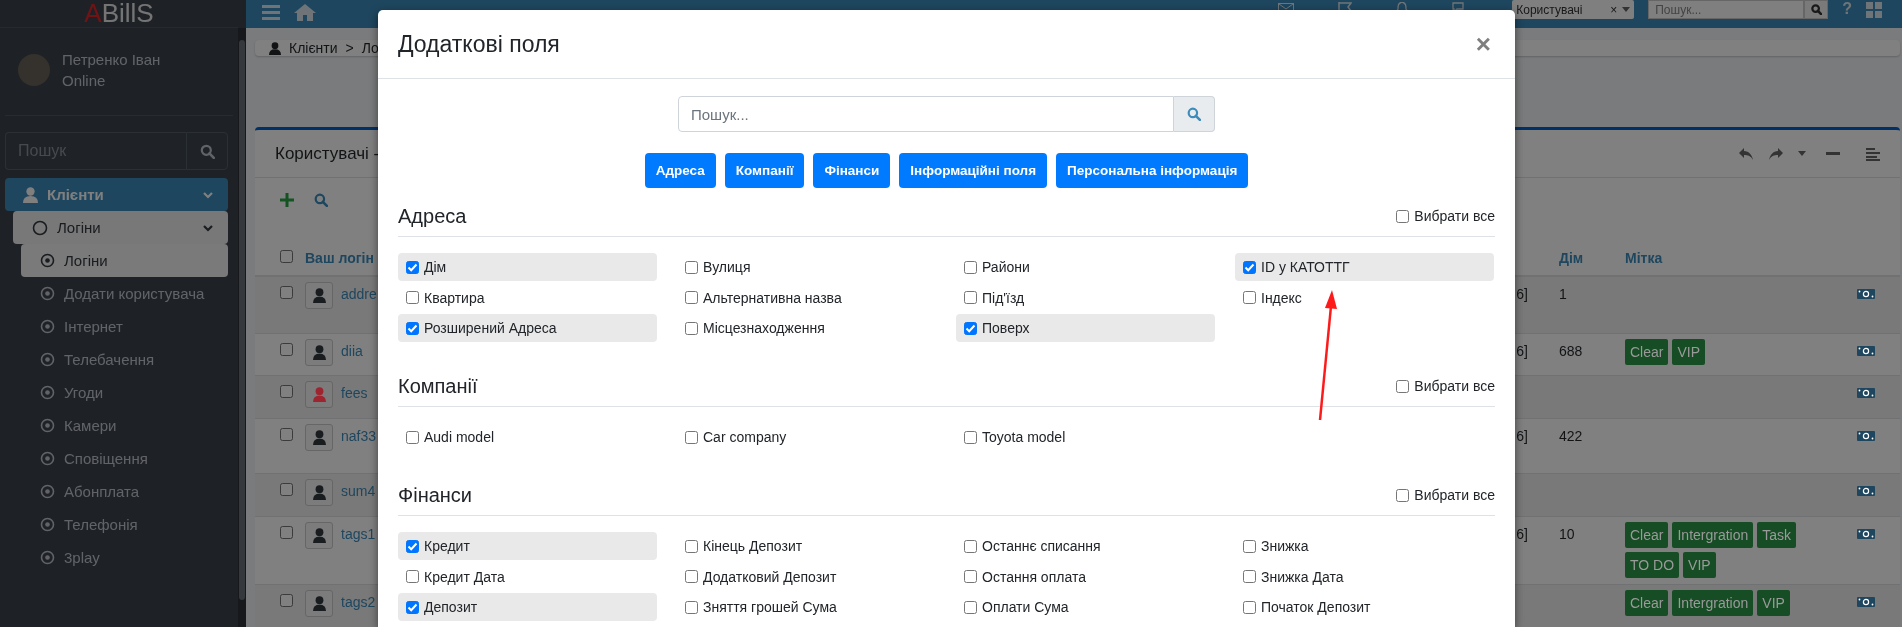  Describe the element at coordinates (806, 297) in the screenshot. I see `field-option: Альтернативна назва` at that location.